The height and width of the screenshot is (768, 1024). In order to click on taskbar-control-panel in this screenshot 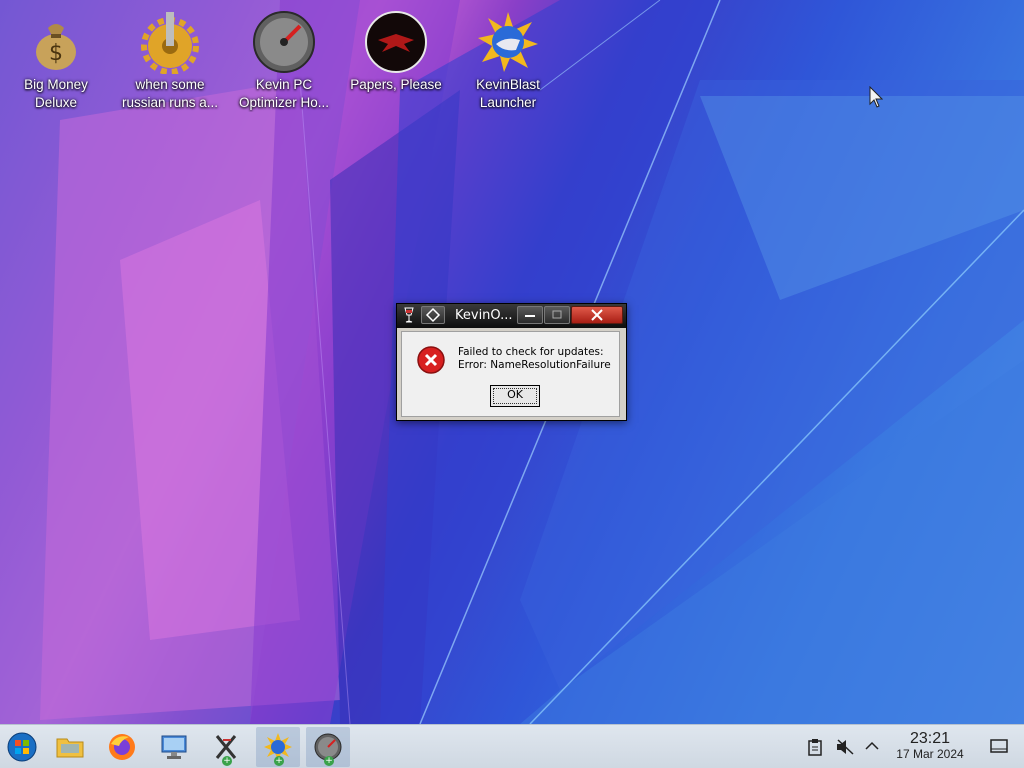, I will do `click(174, 747)`.